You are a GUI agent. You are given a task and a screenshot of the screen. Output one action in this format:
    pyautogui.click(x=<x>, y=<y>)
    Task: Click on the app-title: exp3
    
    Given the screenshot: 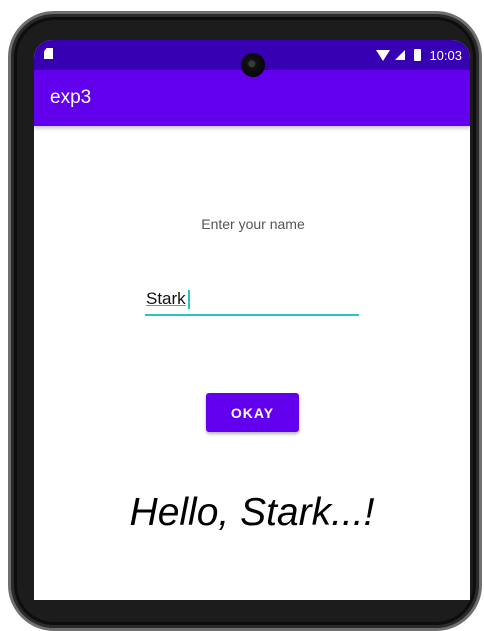 What is the action you would take?
    pyautogui.click(x=71, y=97)
    